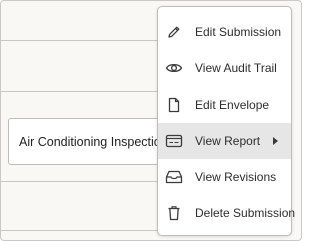  Describe the element at coordinates (174, 177) in the screenshot. I see `inbox-icon` at that location.